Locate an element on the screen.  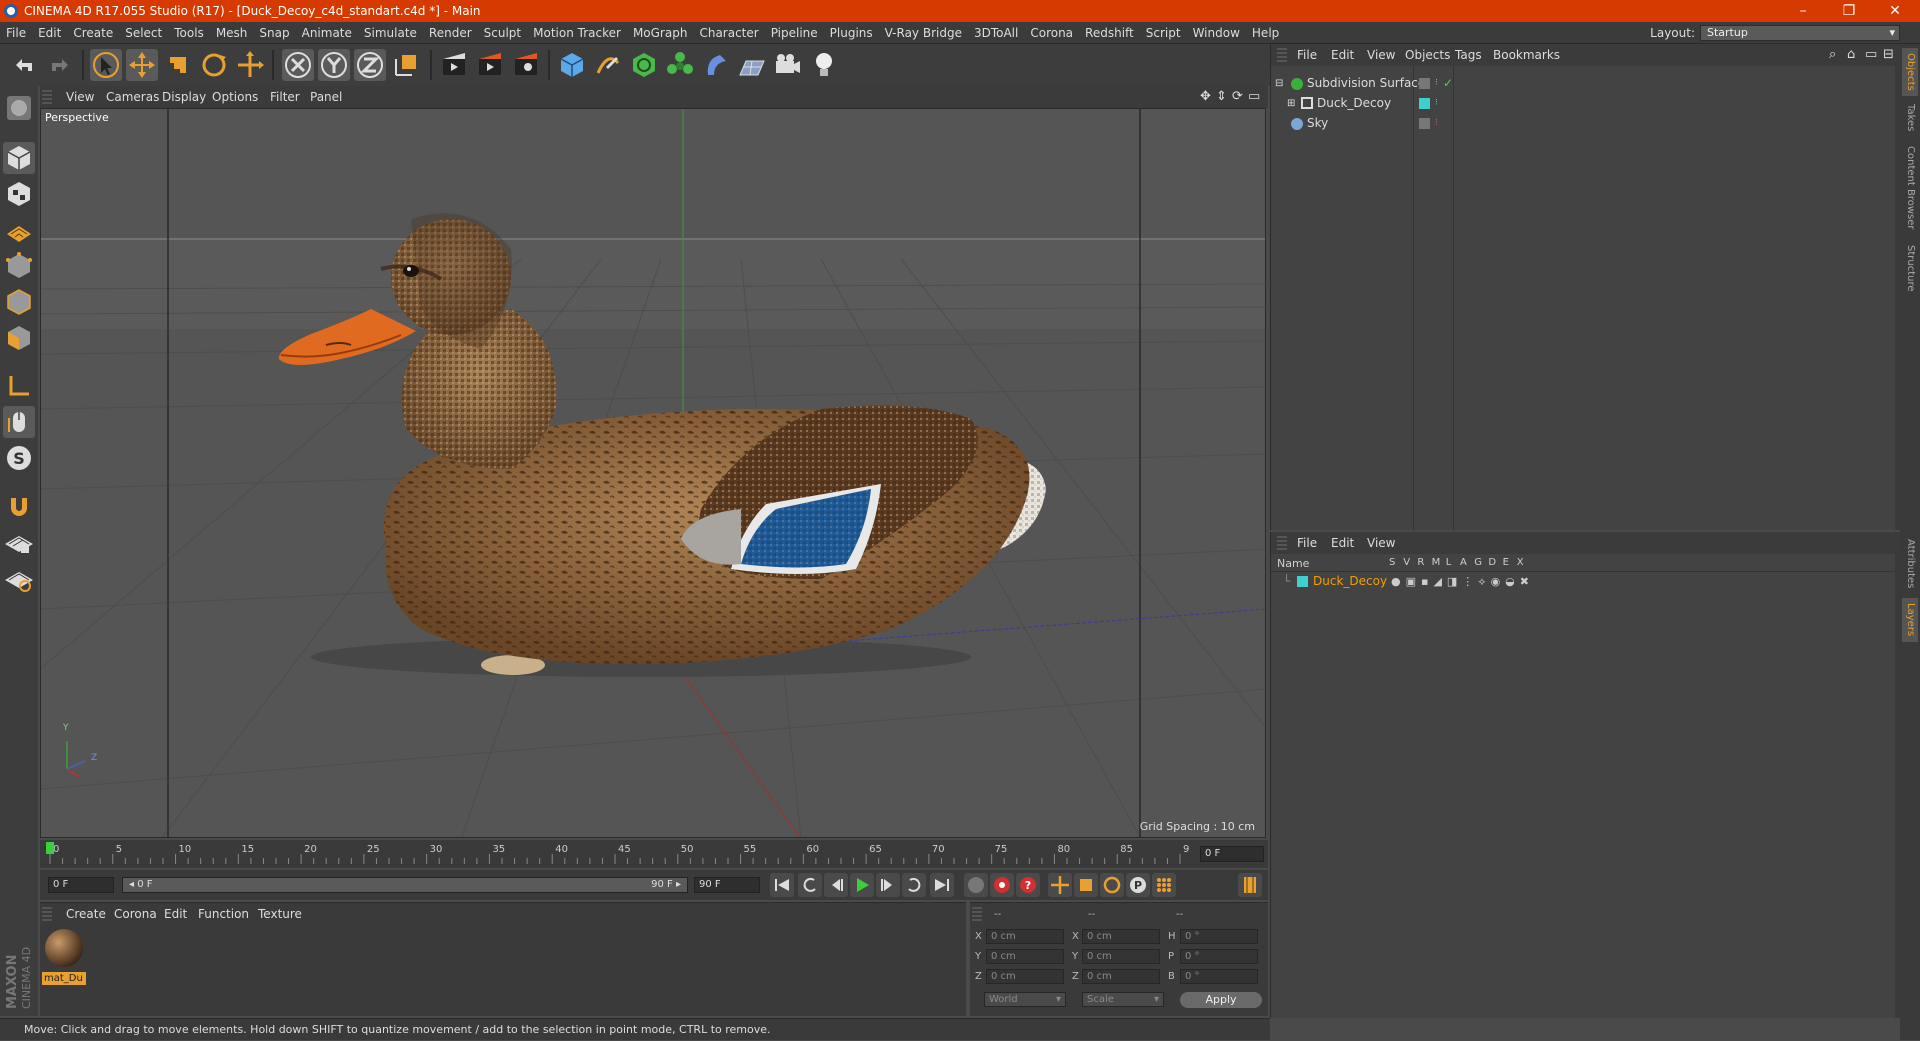
menu-mesh: Mesh is located at coordinates (232, 33).